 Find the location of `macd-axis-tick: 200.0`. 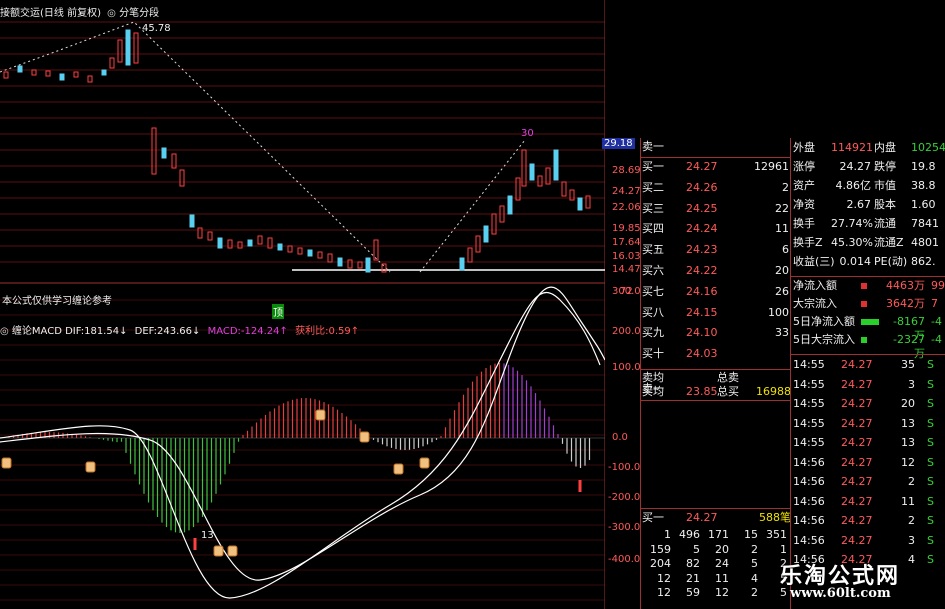

macd-axis-tick: 200.0 is located at coordinates (626, 331).